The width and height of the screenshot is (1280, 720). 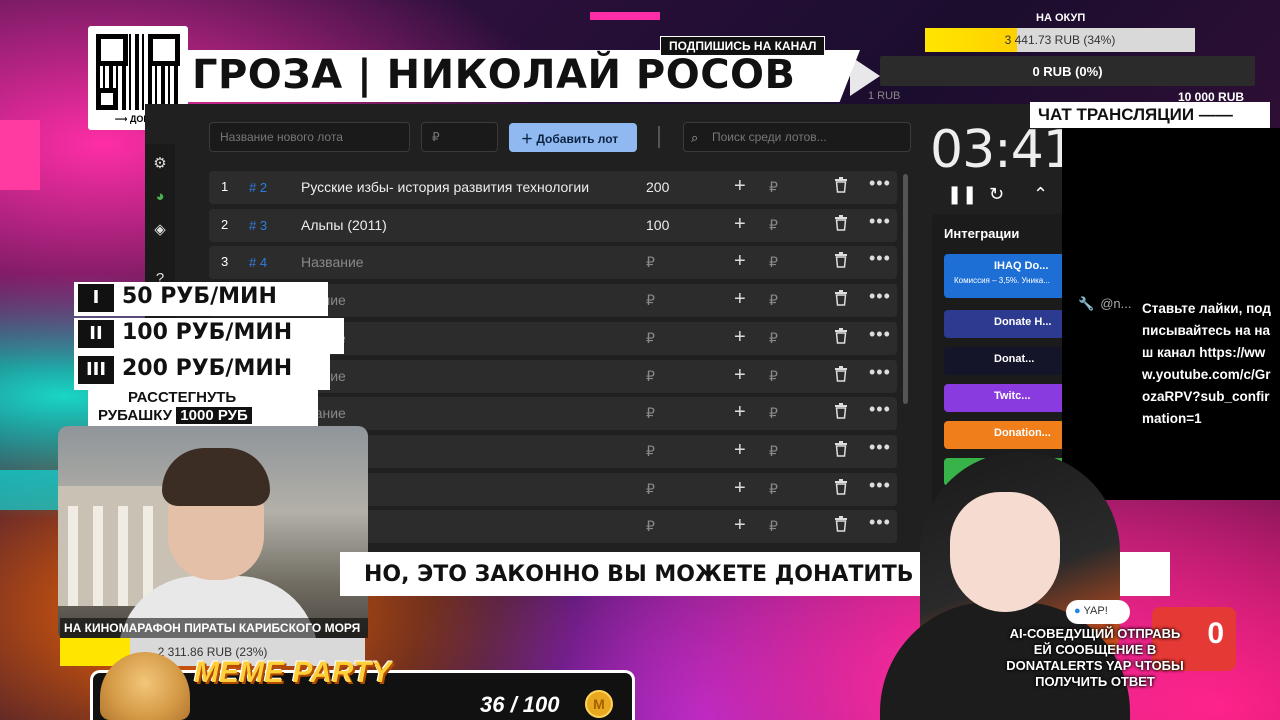 I want to click on layers-icon: ◈, so click(x=160, y=230).